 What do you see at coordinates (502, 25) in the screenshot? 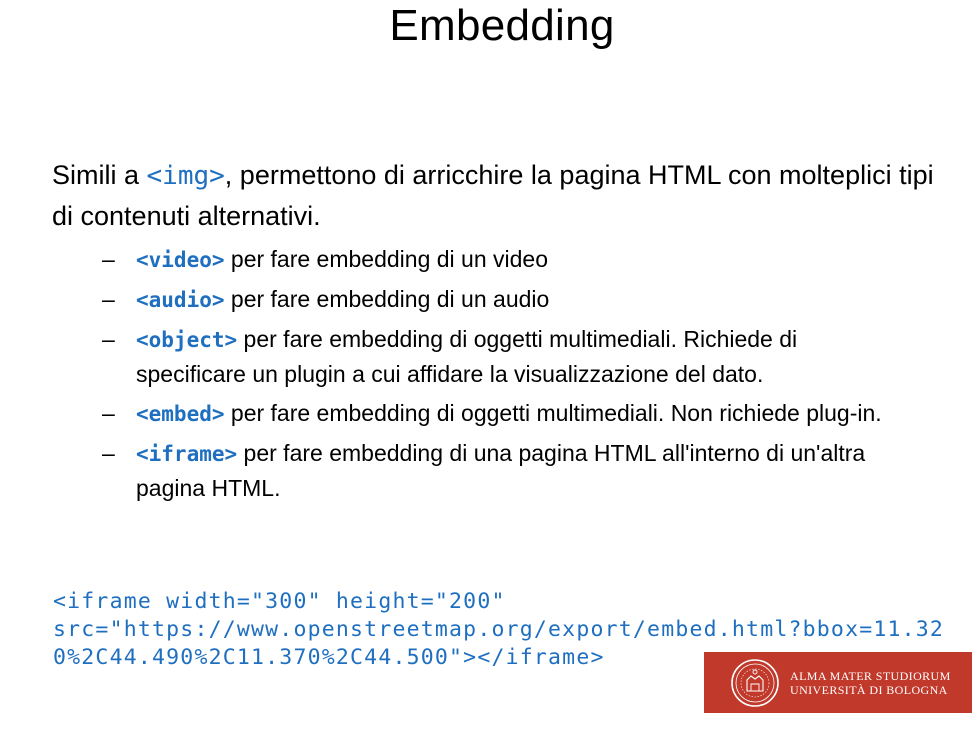
I see `slide-title: Embedding` at bounding box center [502, 25].